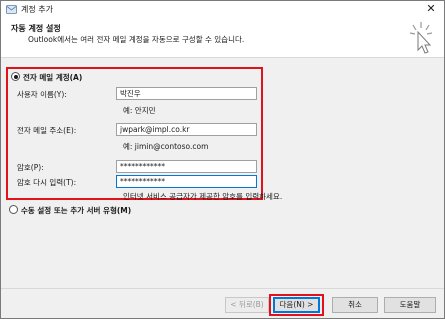  I want to click on password-input: ************, so click(186, 166).